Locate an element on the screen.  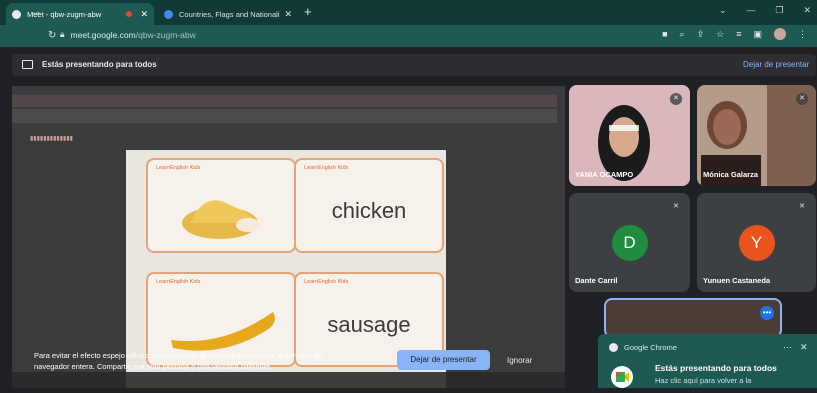
participant-tile: ✕ YANIA OCAMPO is located at coordinates (629, 135).